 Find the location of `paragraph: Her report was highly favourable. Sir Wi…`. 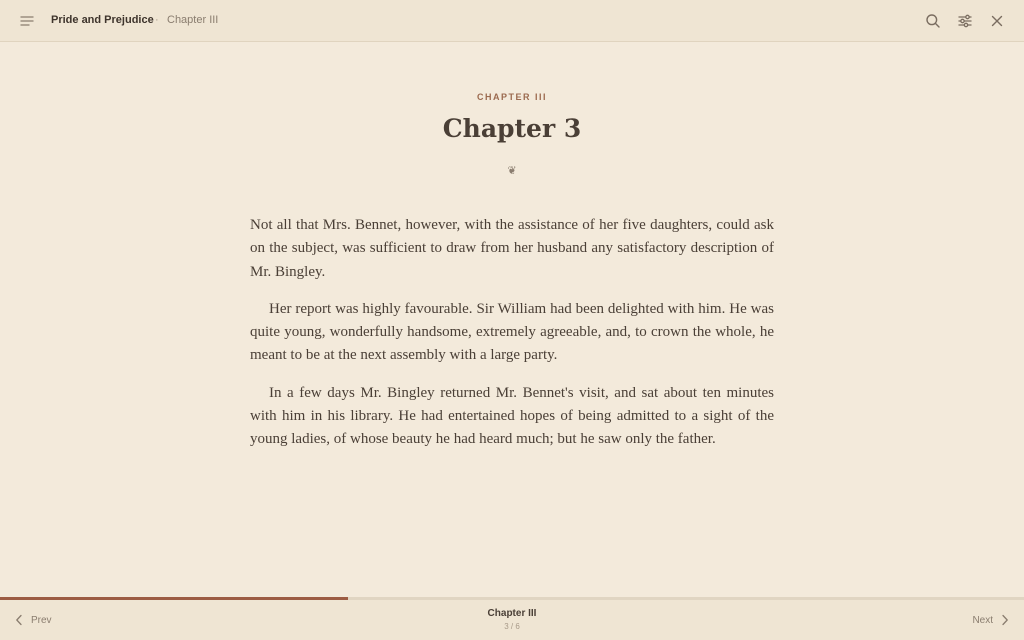

paragraph: Her report was highly favourable. Sir Wi… is located at coordinates (512, 332).